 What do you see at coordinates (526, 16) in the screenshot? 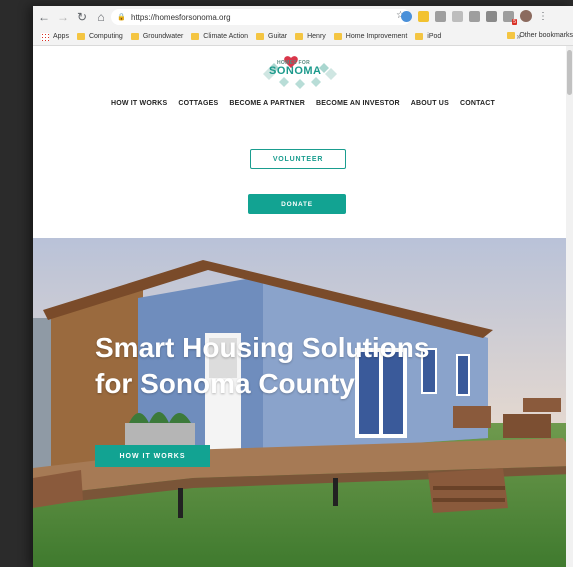
I see `profile-avatar` at bounding box center [526, 16].